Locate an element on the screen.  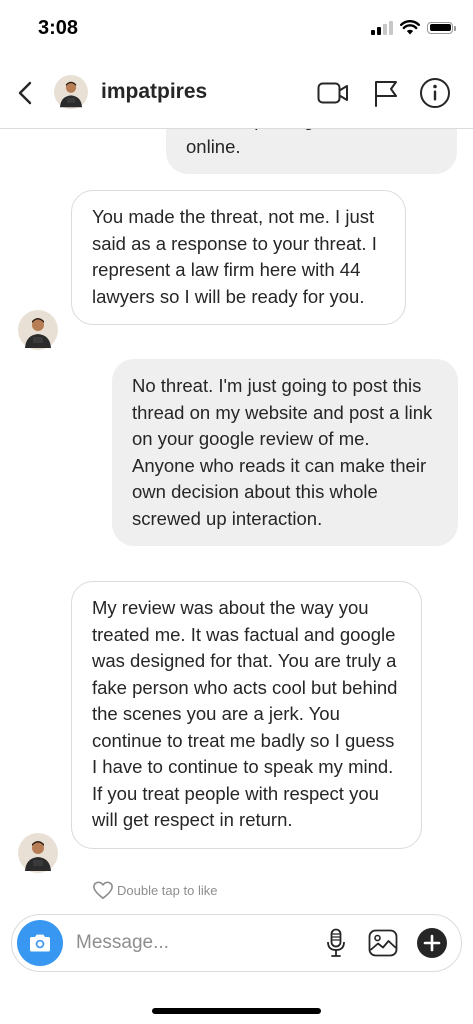
info-icon is located at coordinates (435, 93).